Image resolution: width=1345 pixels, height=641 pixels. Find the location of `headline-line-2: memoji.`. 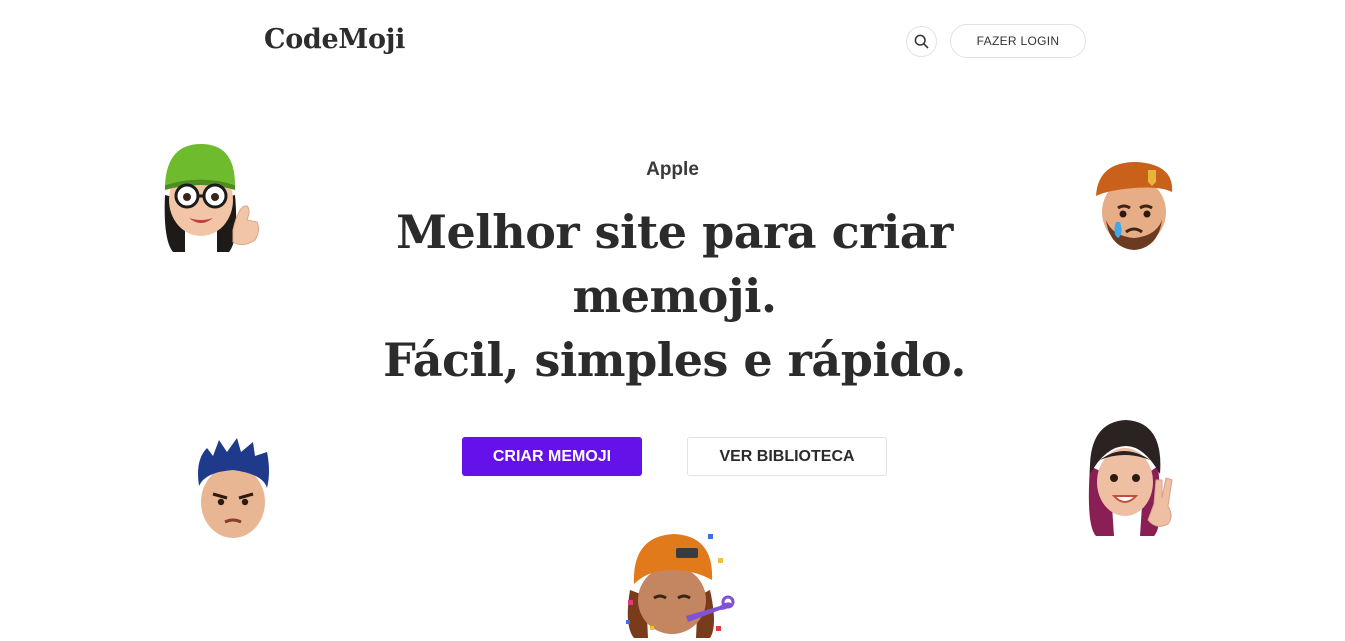

headline-line-2: memoji. is located at coordinates (674, 296).